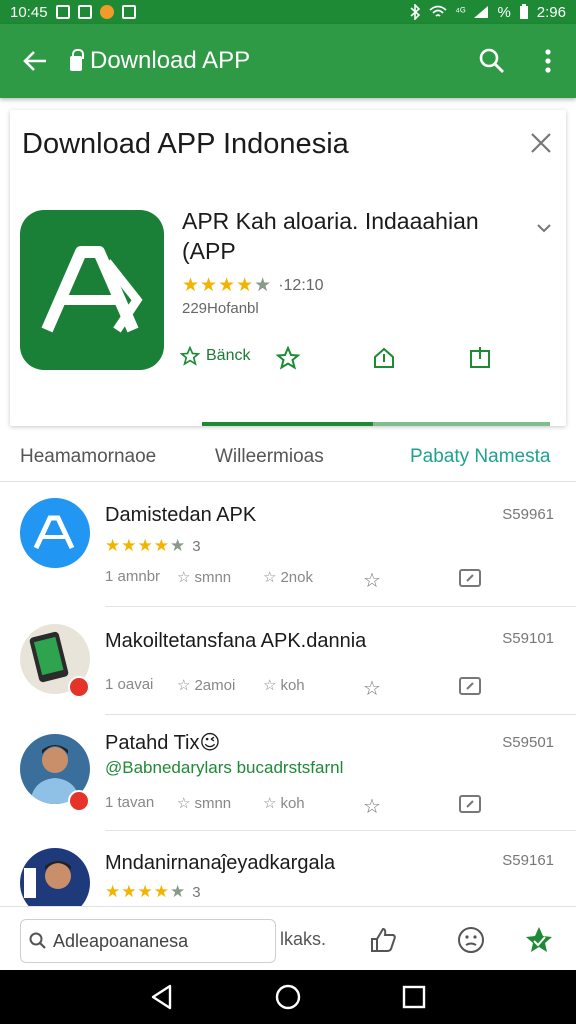 The image size is (576, 1024). What do you see at coordinates (480, 457) in the screenshot?
I see `tab-2: Pabaty Namesta` at bounding box center [480, 457].